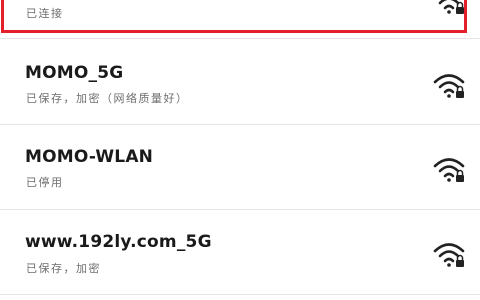 Image resolution: width=480 pixels, height=300 pixels. Describe the element at coordinates (74, 73) in the screenshot. I see `network-name: MOMO_5G` at that location.